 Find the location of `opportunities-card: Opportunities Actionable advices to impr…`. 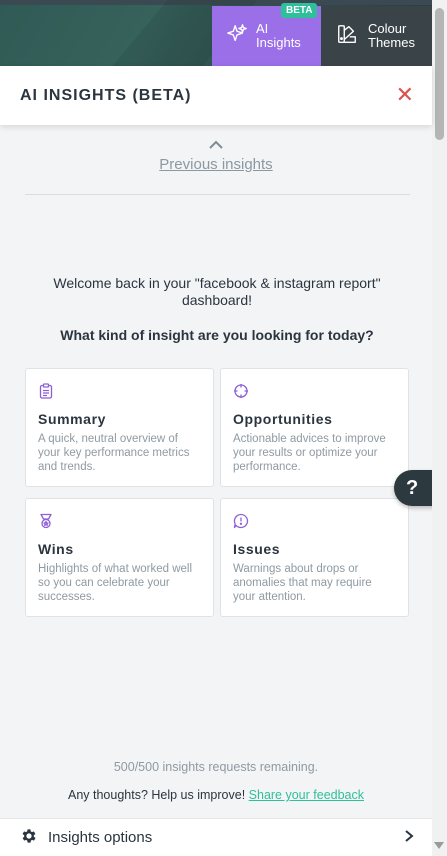

opportunities-card: Opportunities Actionable advices to impr… is located at coordinates (314, 427).